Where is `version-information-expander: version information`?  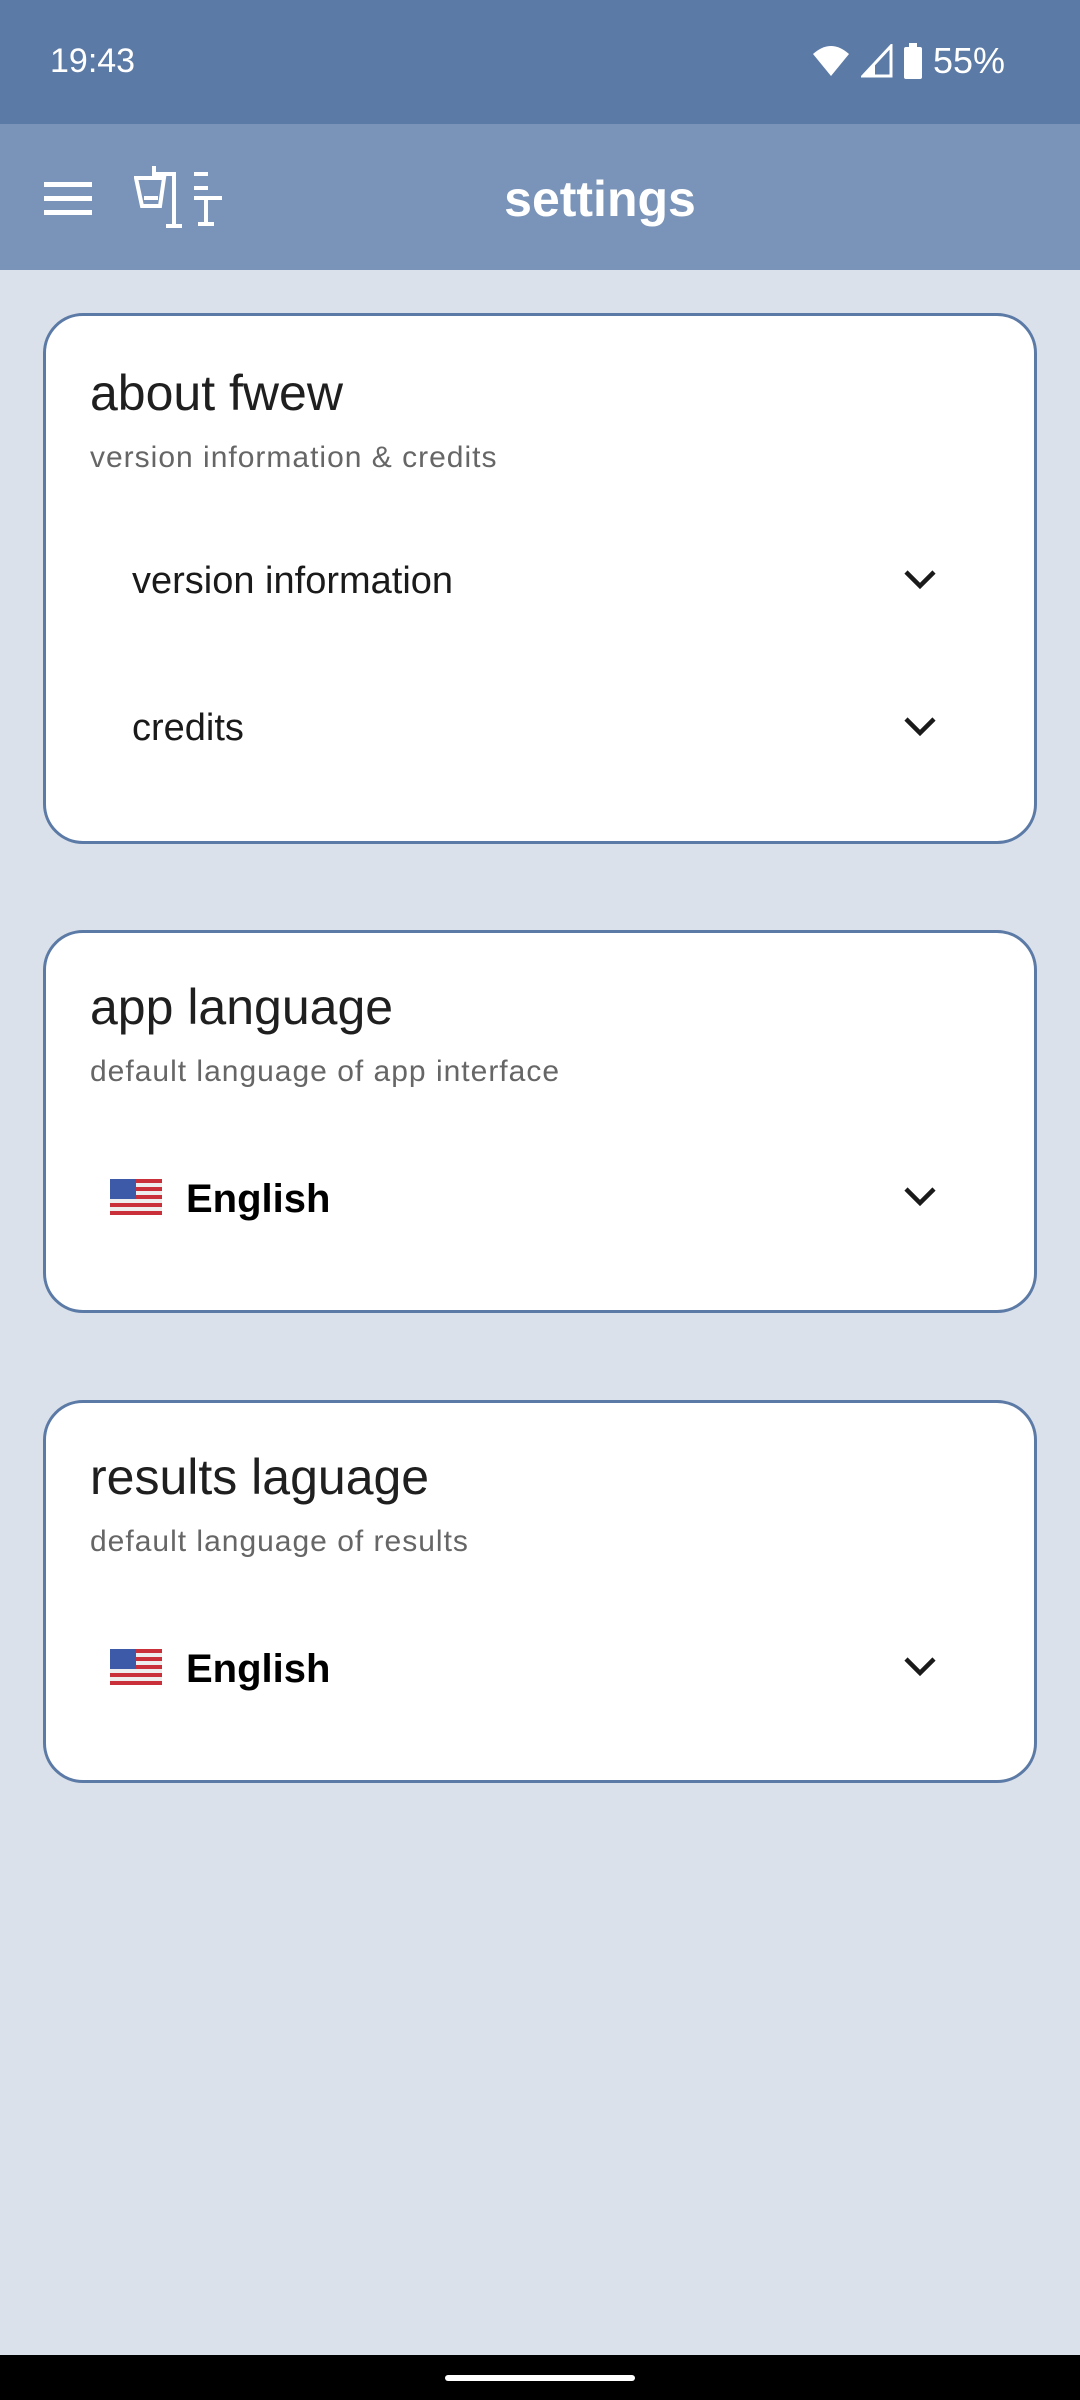 version-information-expander: version information is located at coordinates (540, 583).